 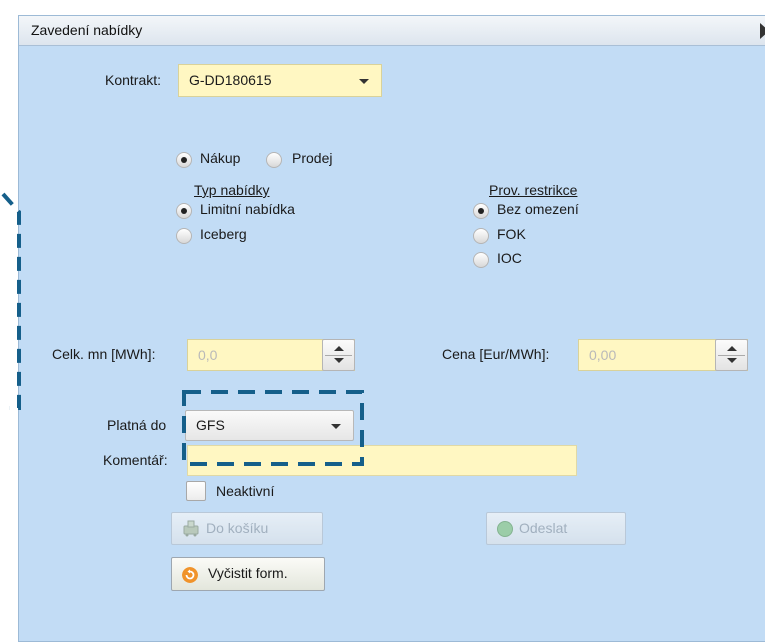 I want to click on clear-form-button: Vyčistit form., so click(x=248, y=574).